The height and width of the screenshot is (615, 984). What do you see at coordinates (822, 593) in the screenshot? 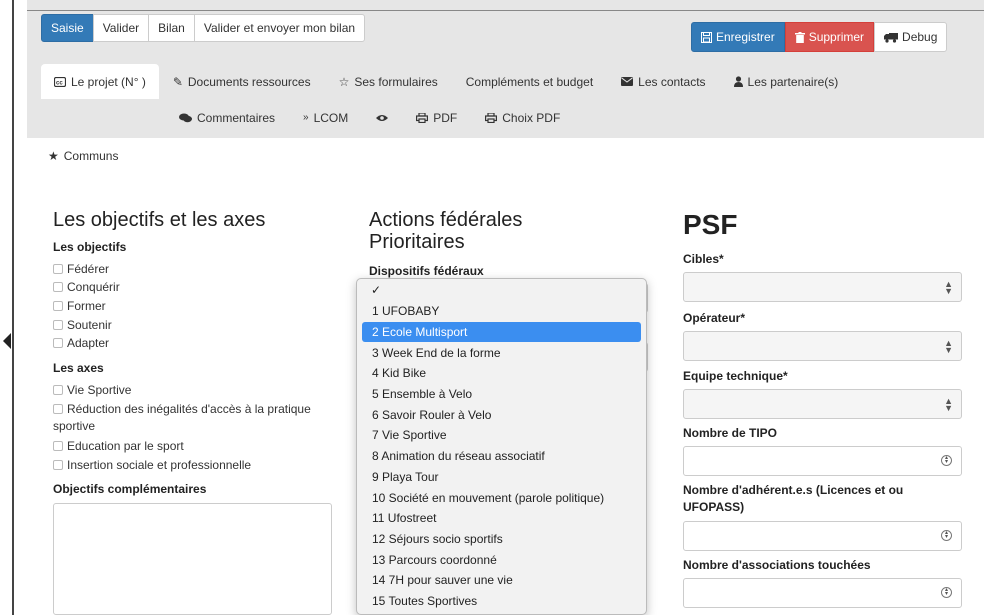
I see `associations-input: ▴ ▾` at bounding box center [822, 593].